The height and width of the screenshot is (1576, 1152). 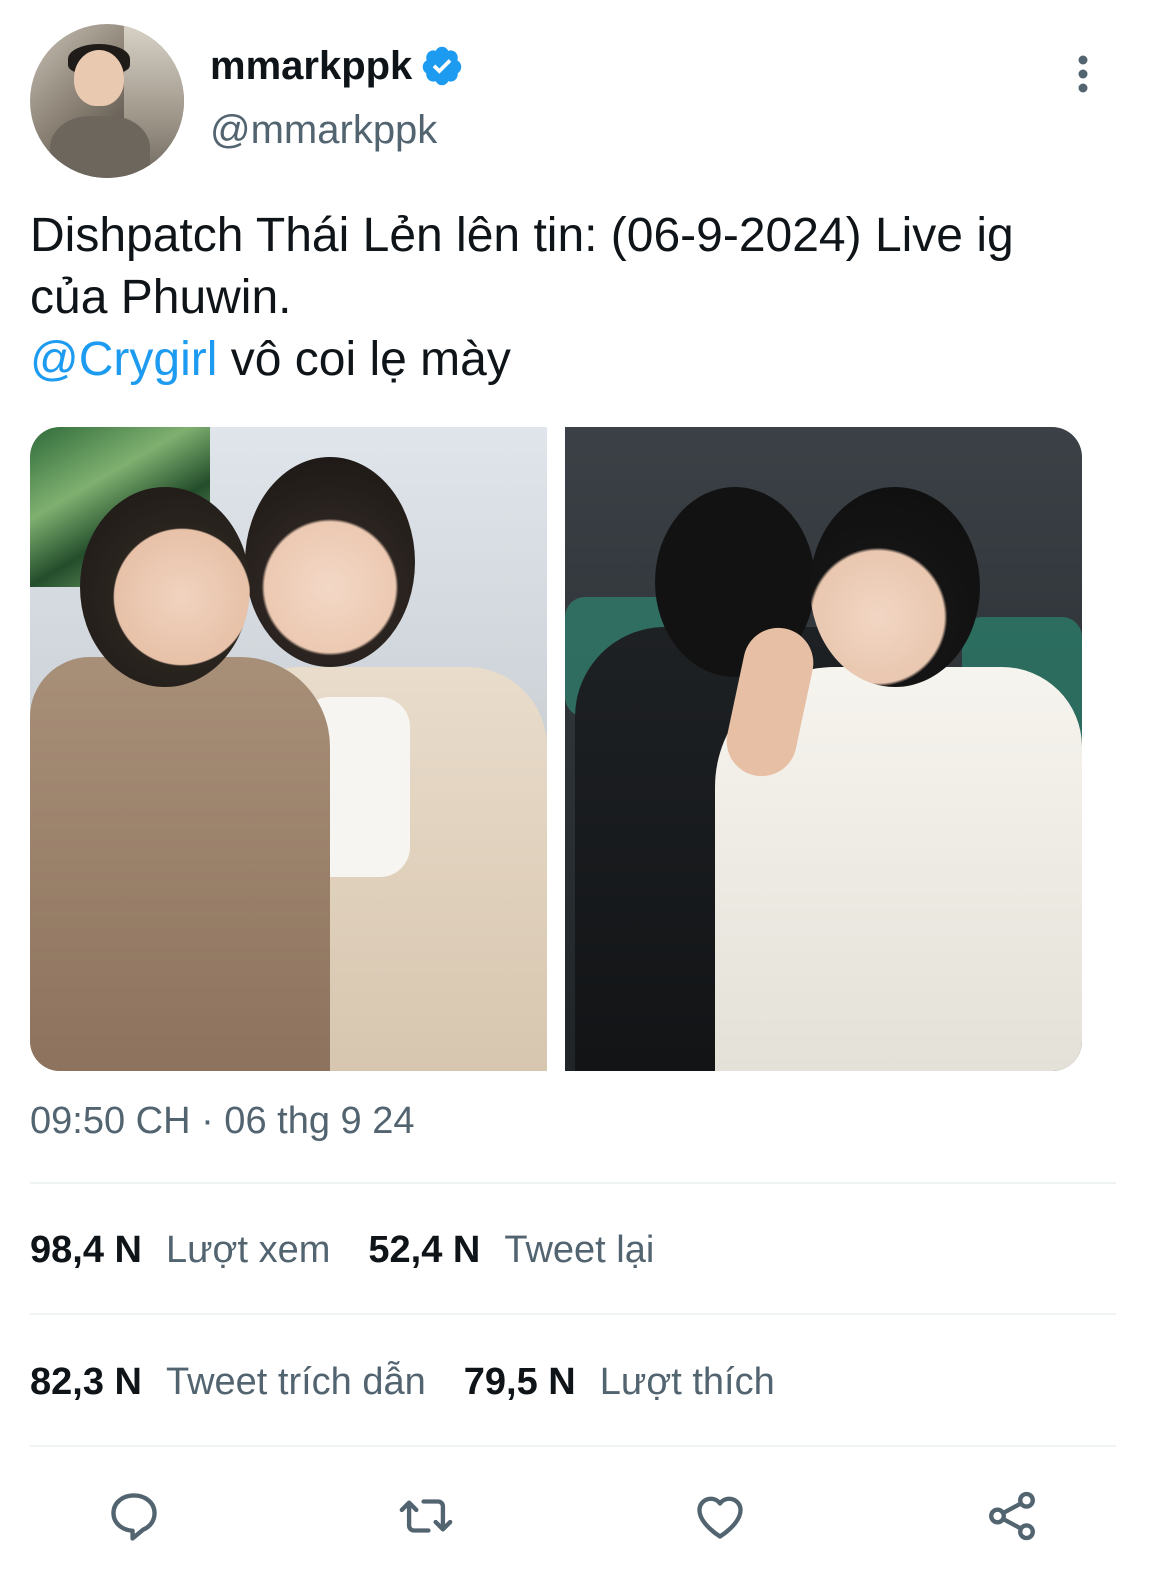 What do you see at coordinates (442, 66) in the screenshot?
I see `verified-badge-icon` at bounding box center [442, 66].